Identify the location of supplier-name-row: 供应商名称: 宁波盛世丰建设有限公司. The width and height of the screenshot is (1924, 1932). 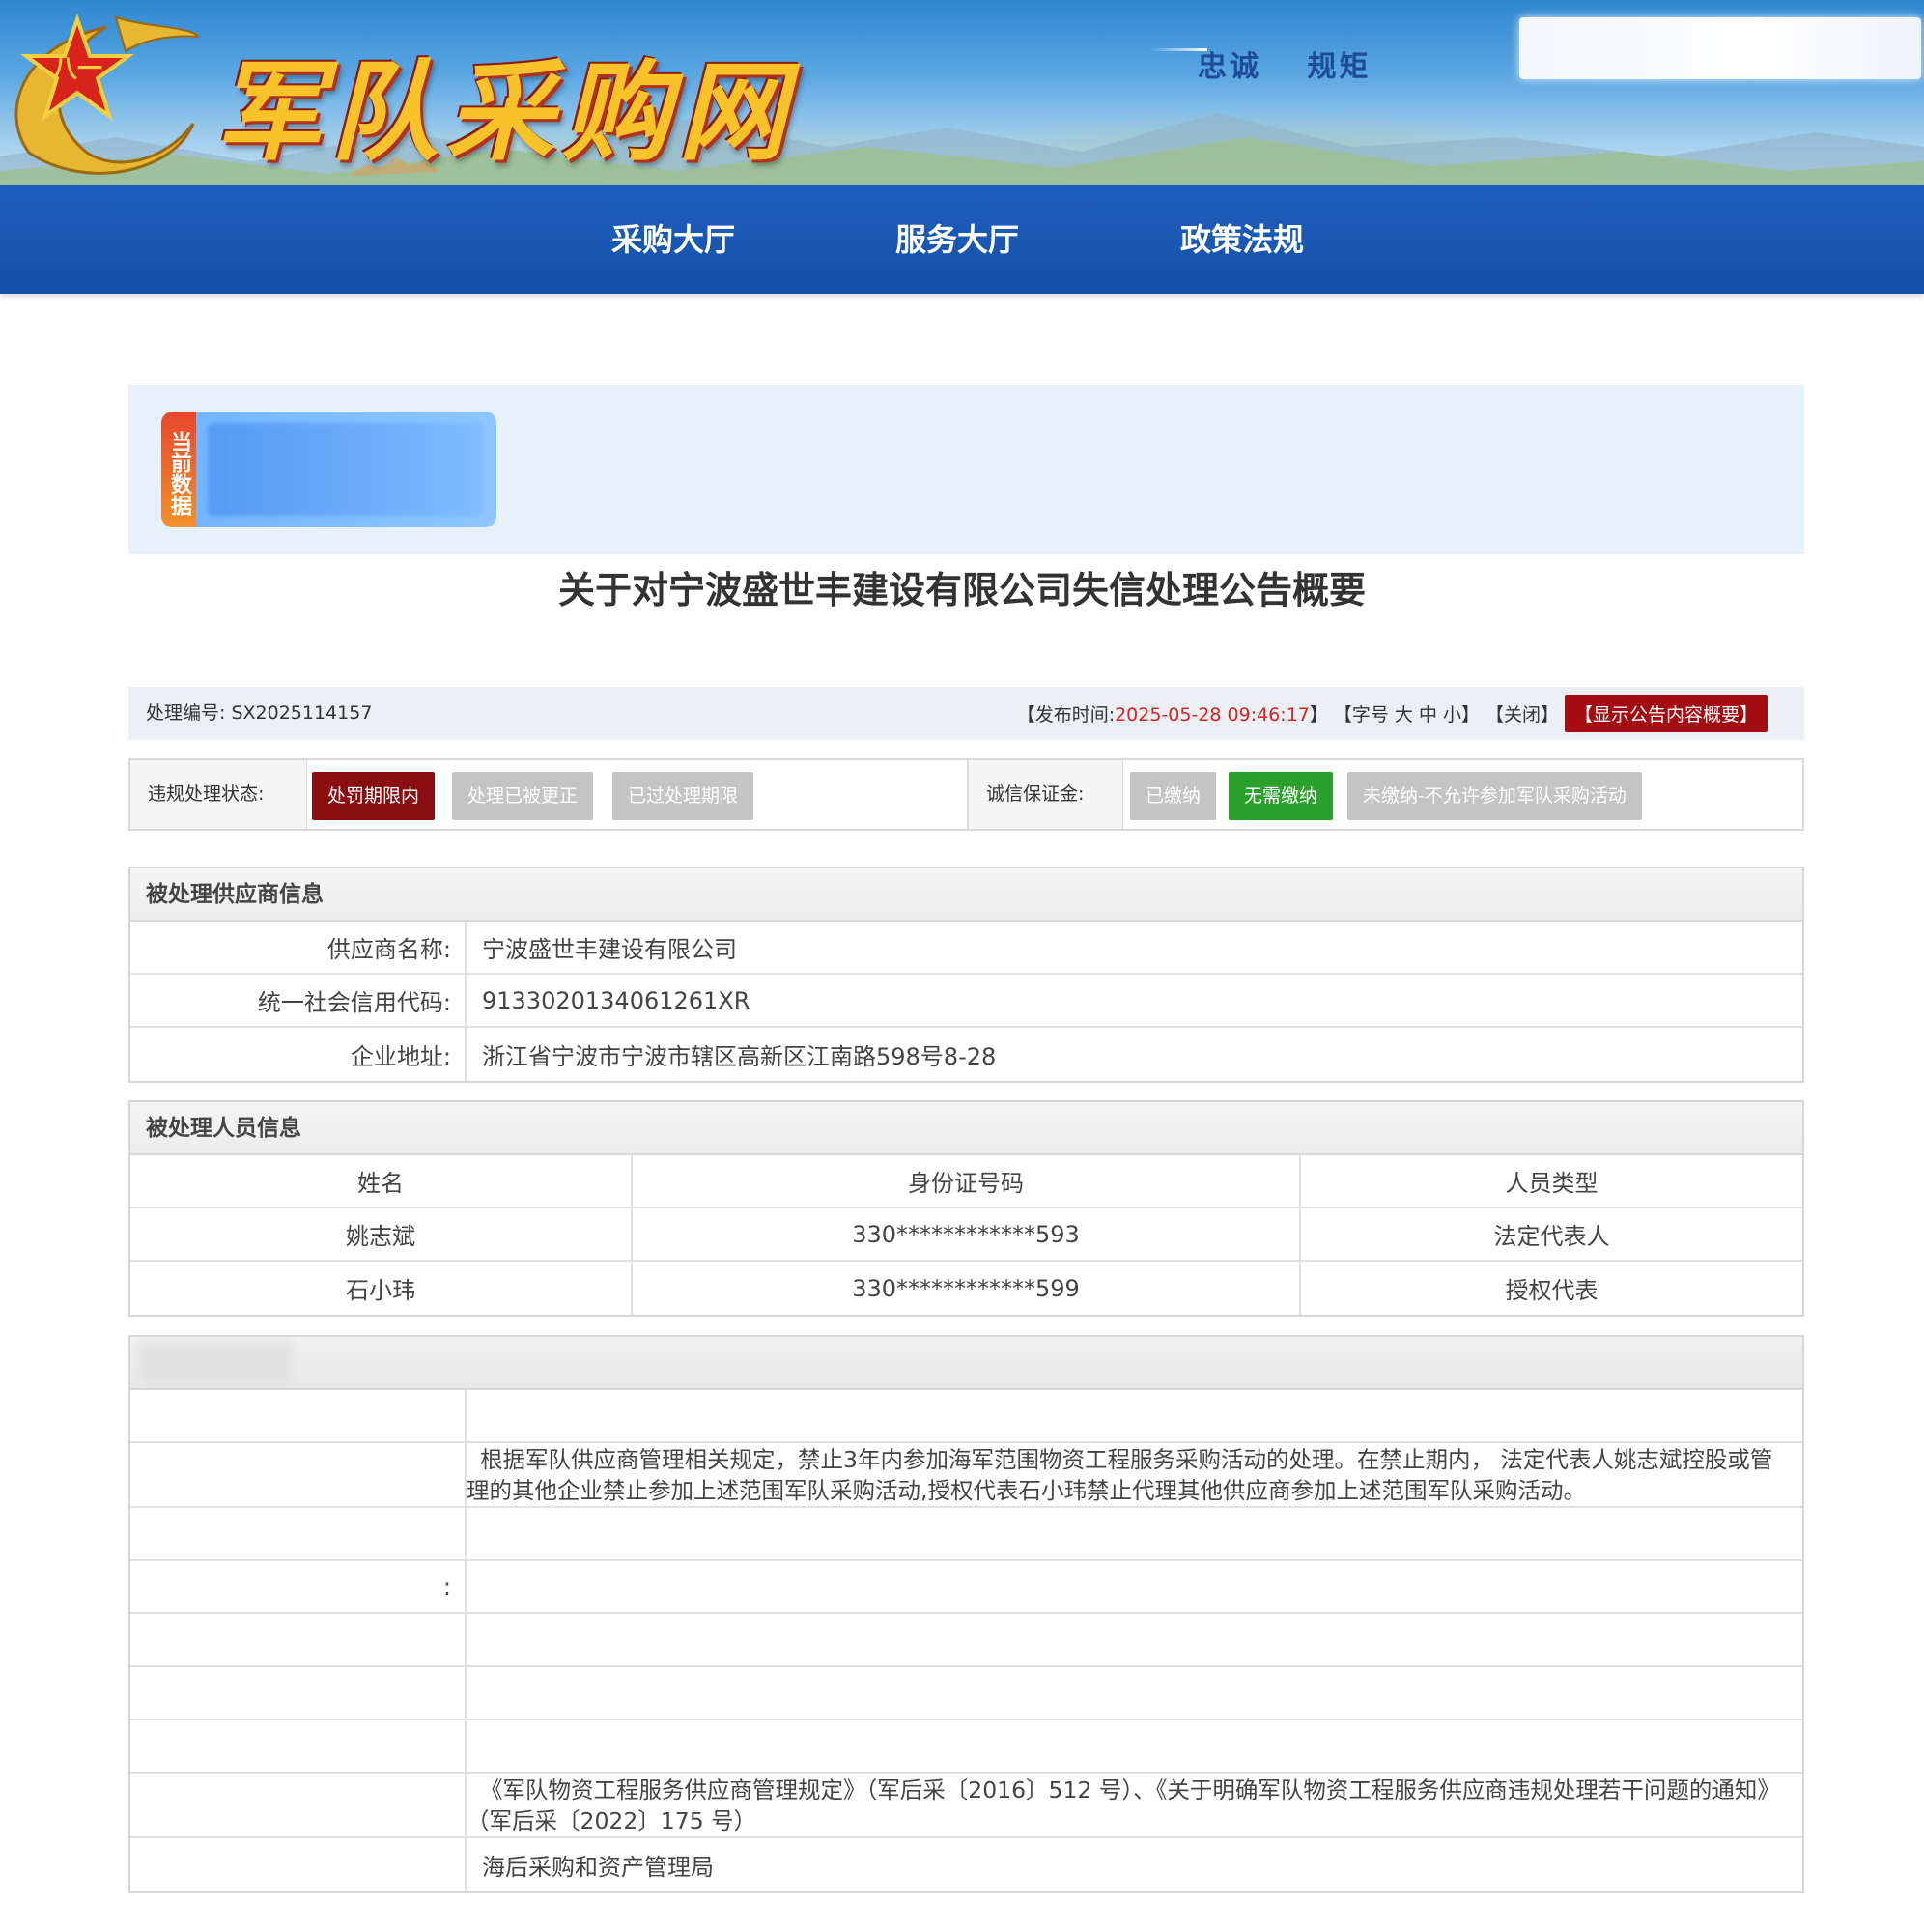
(966, 948).